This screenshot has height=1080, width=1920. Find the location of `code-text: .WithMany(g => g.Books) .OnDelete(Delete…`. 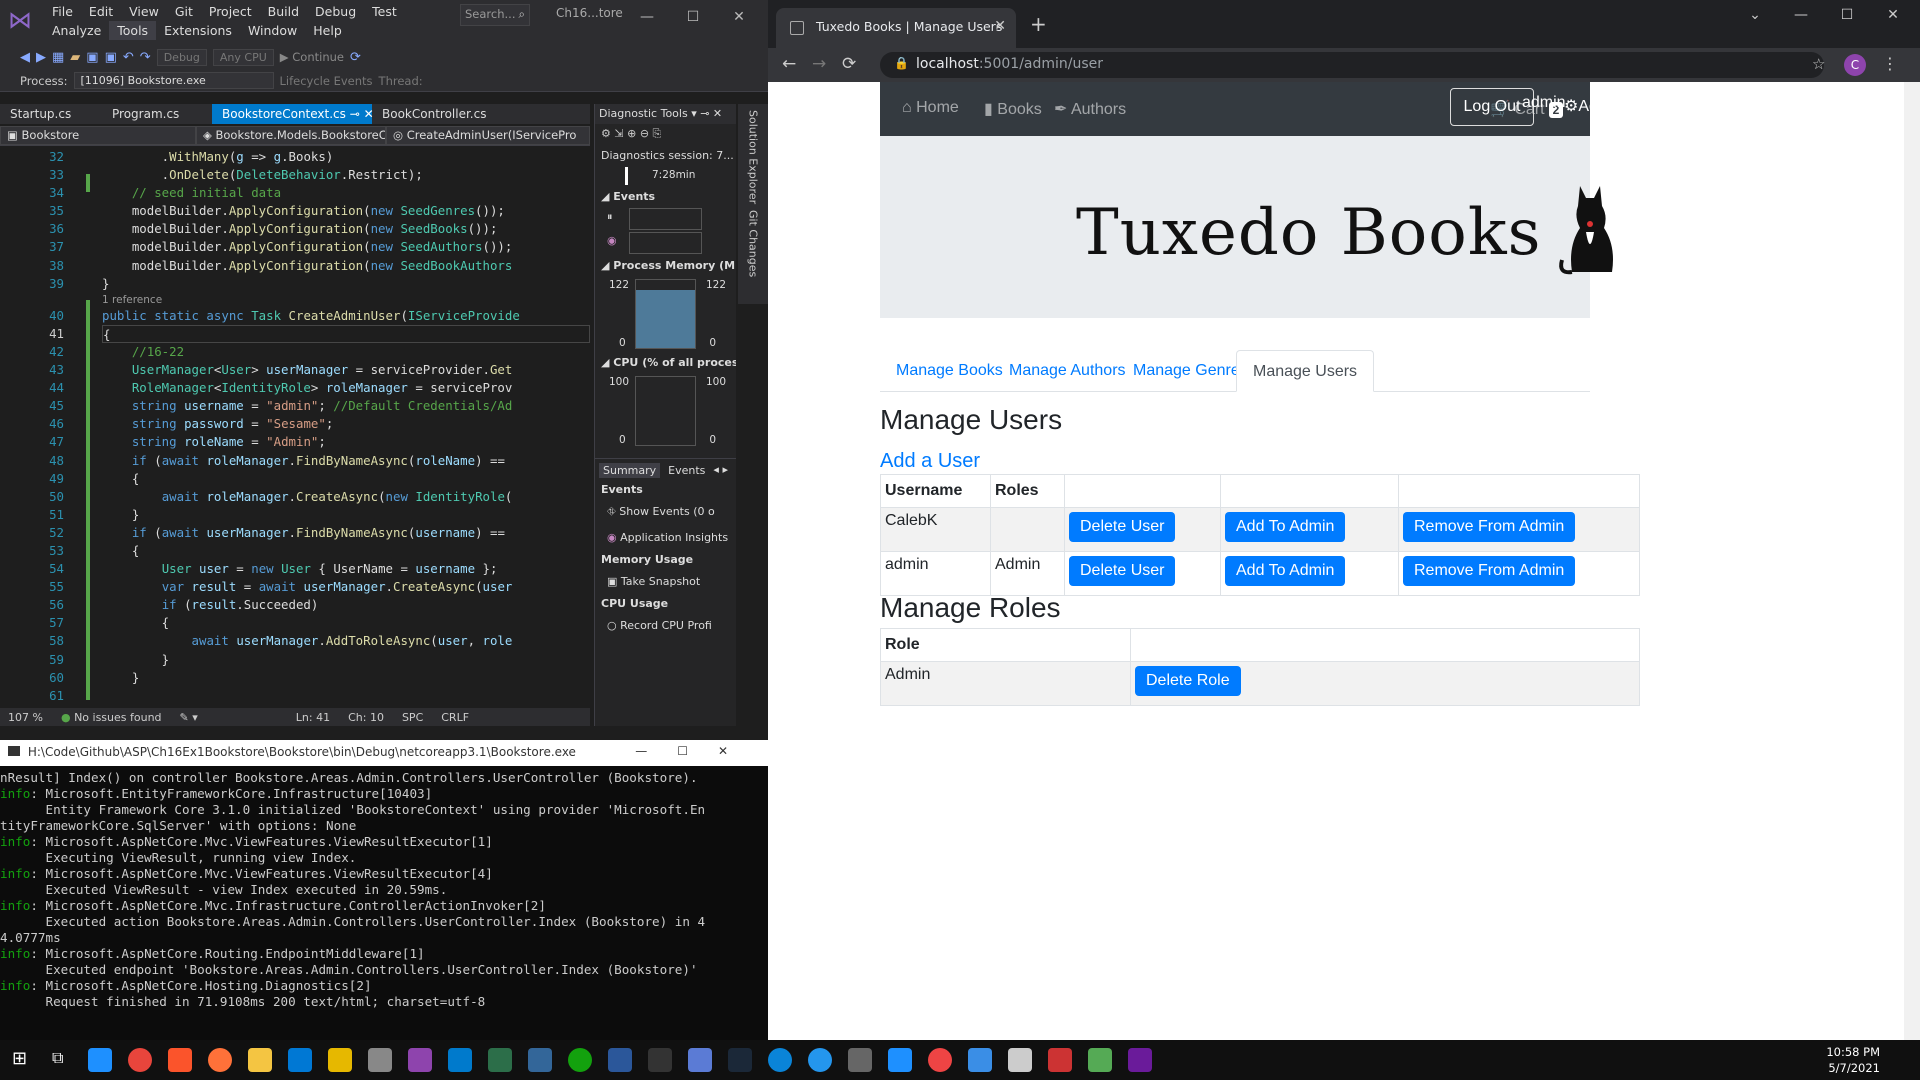

code-text: .WithMany(g => g.Books) .OnDelete(Delete… is located at coordinates (346, 428).